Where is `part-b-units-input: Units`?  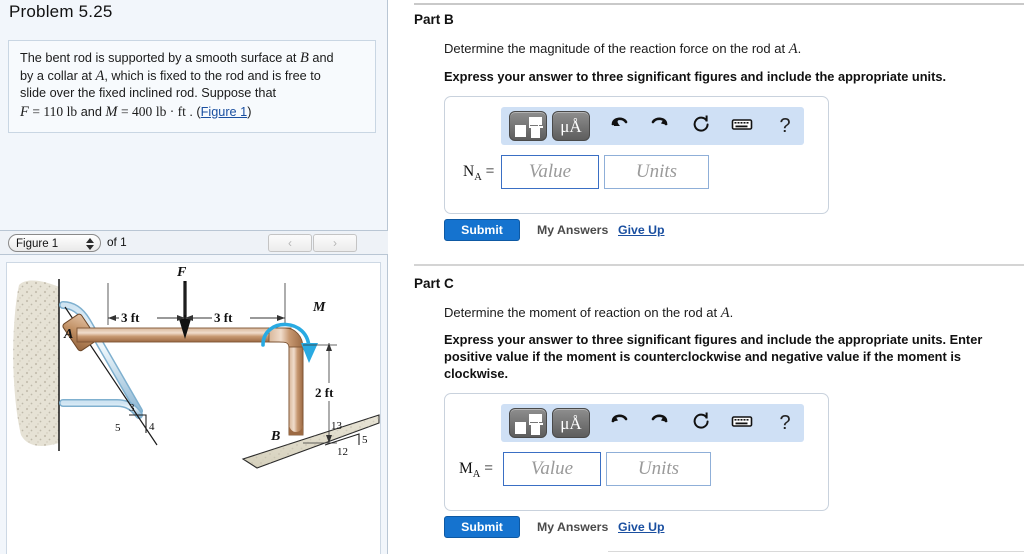 part-b-units-input: Units is located at coordinates (656, 172).